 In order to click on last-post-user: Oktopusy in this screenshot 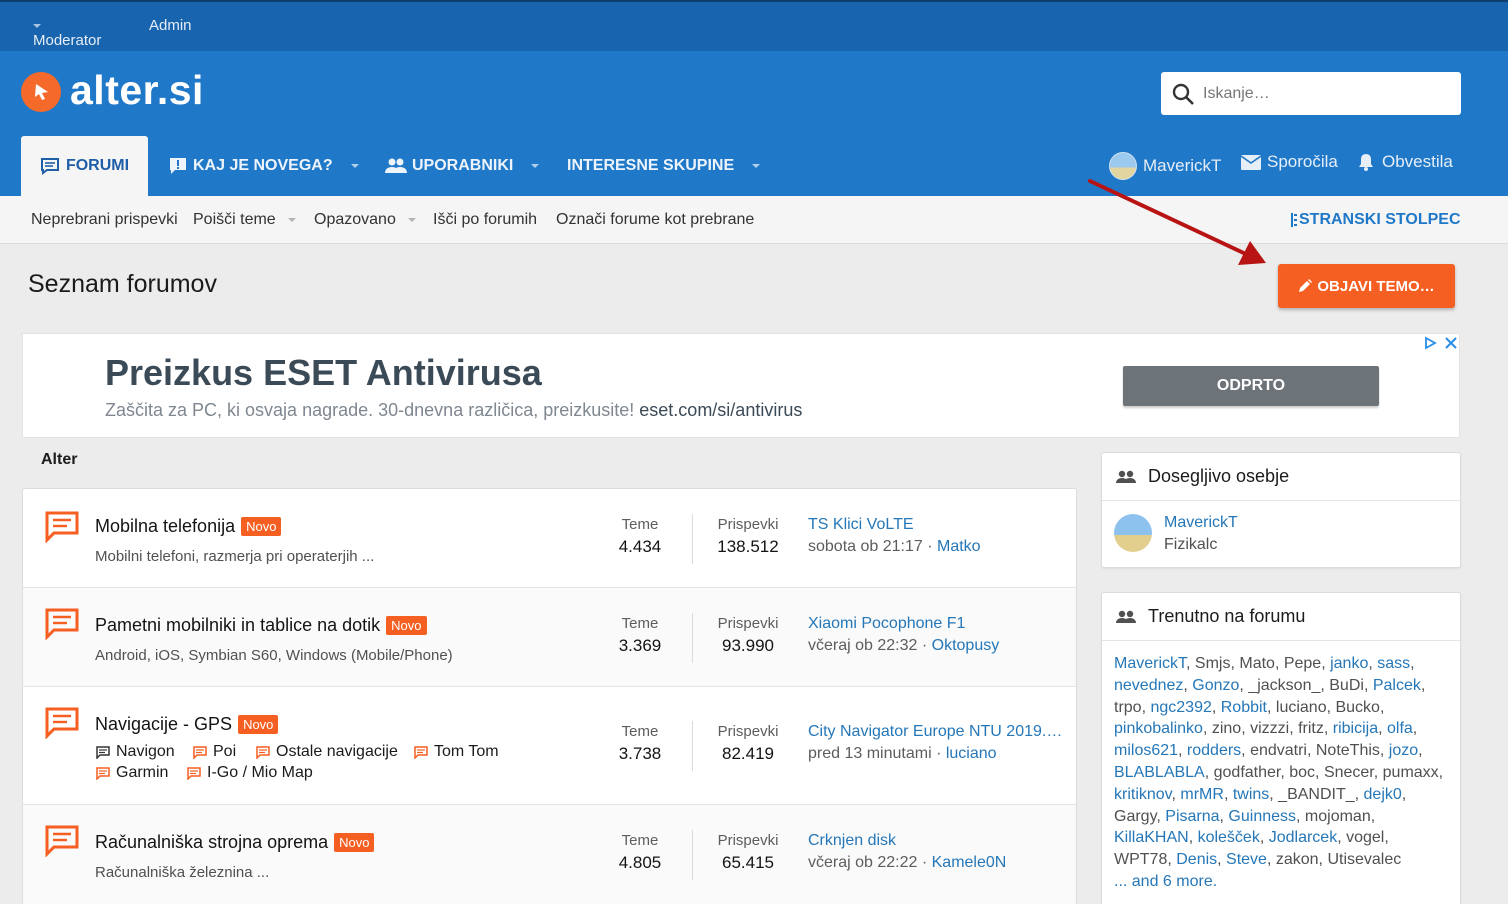, I will do `click(966, 645)`.